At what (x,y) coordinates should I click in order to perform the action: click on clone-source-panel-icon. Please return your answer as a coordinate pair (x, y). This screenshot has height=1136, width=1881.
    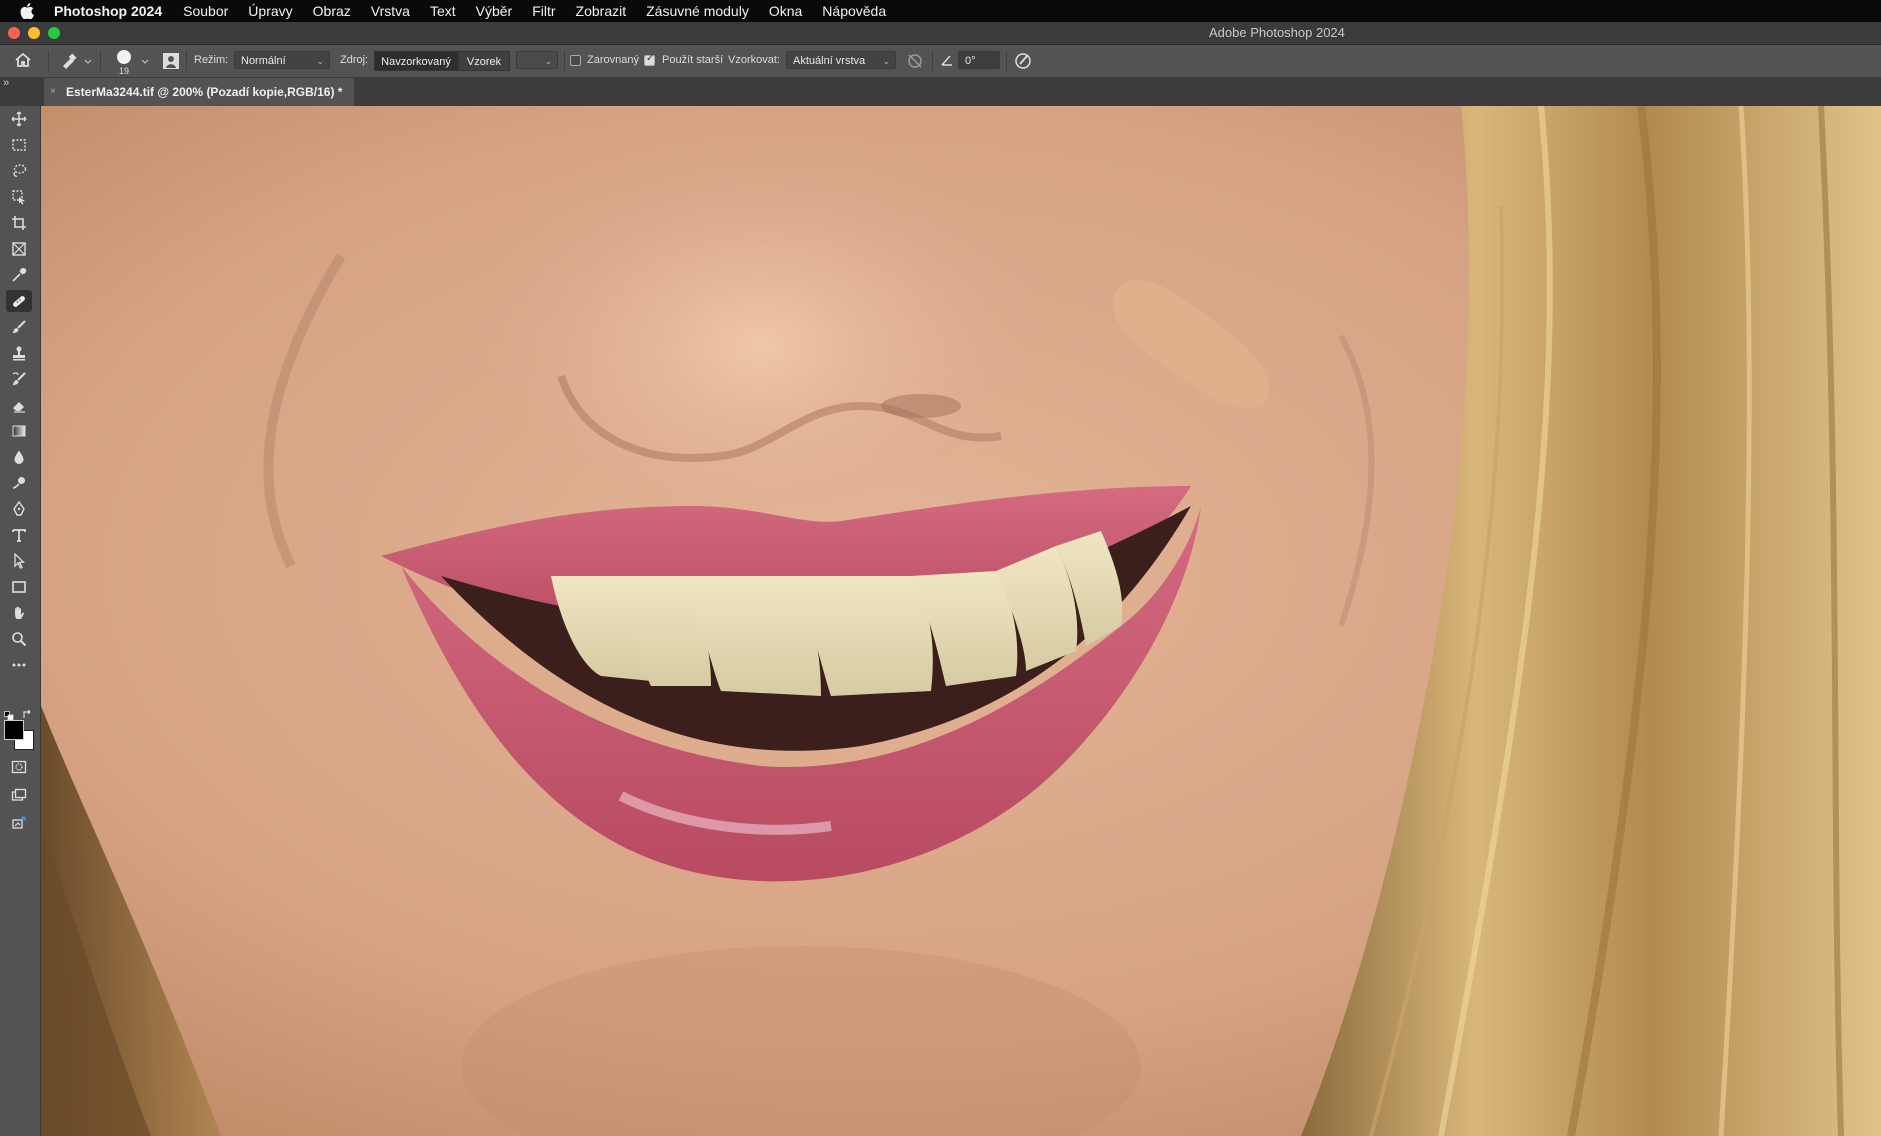
    Looking at the image, I should click on (171, 63).